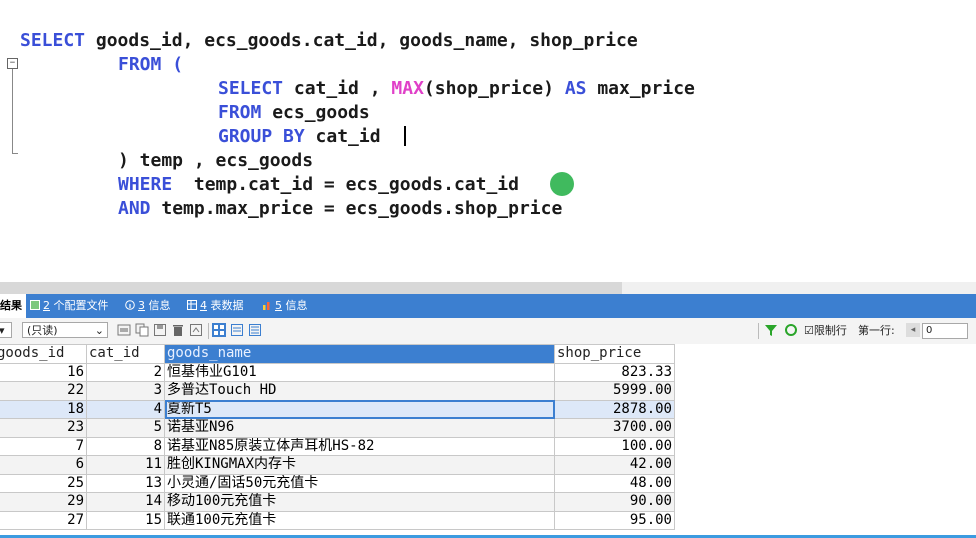  What do you see at coordinates (315, 112) in the screenshot?
I see `code-token: ecs_goods` at bounding box center [315, 112].